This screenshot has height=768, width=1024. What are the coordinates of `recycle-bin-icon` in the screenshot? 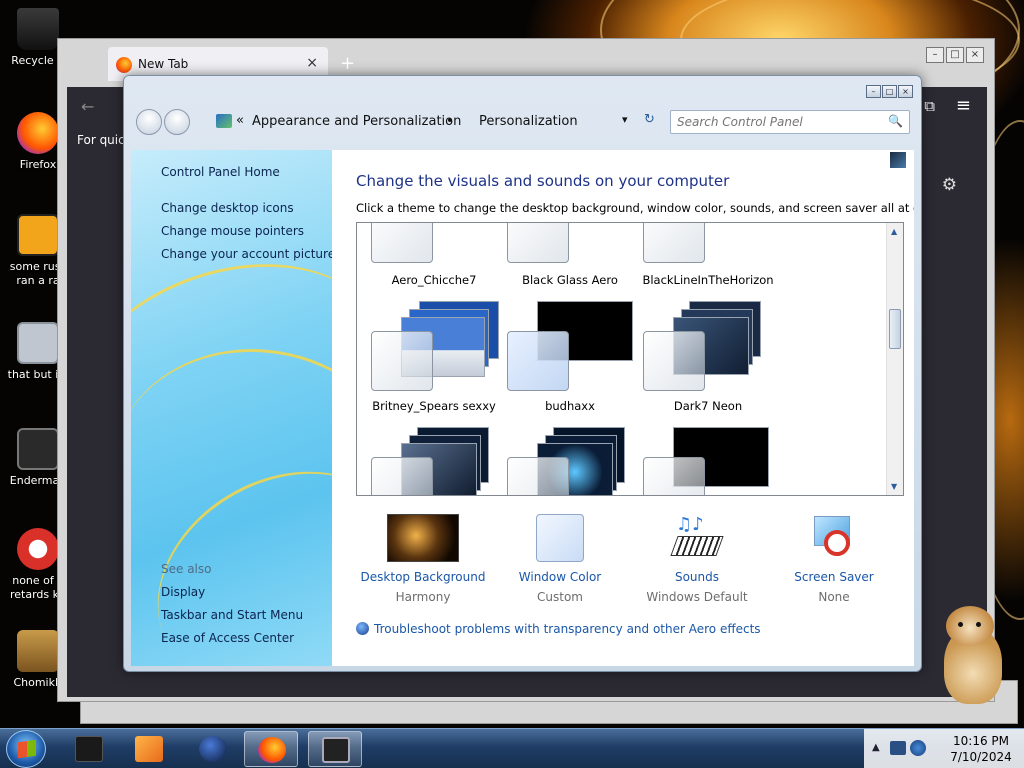 It's located at (38, 29).